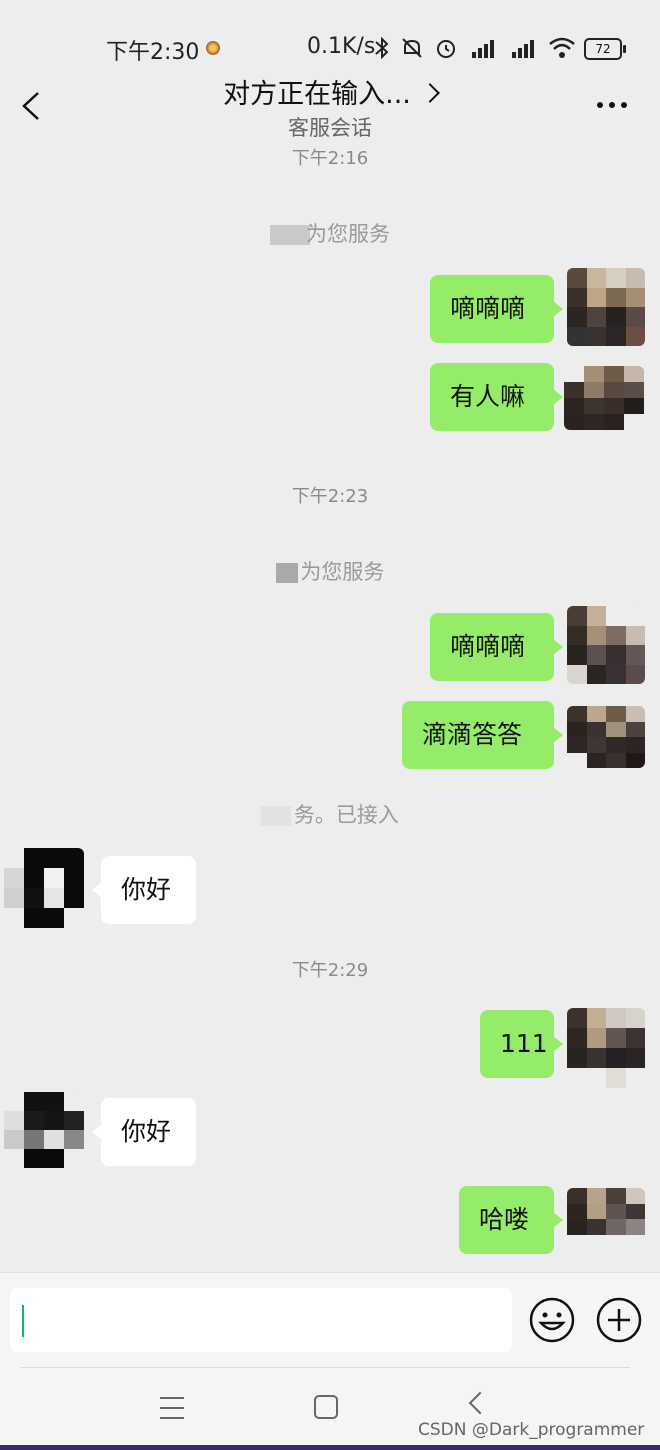 Image resolution: width=660 pixels, height=1450 pixels. Describe the element at coordinates (330, 970) in the screenshot. I see `timestamp: 下午2:29` at that location.